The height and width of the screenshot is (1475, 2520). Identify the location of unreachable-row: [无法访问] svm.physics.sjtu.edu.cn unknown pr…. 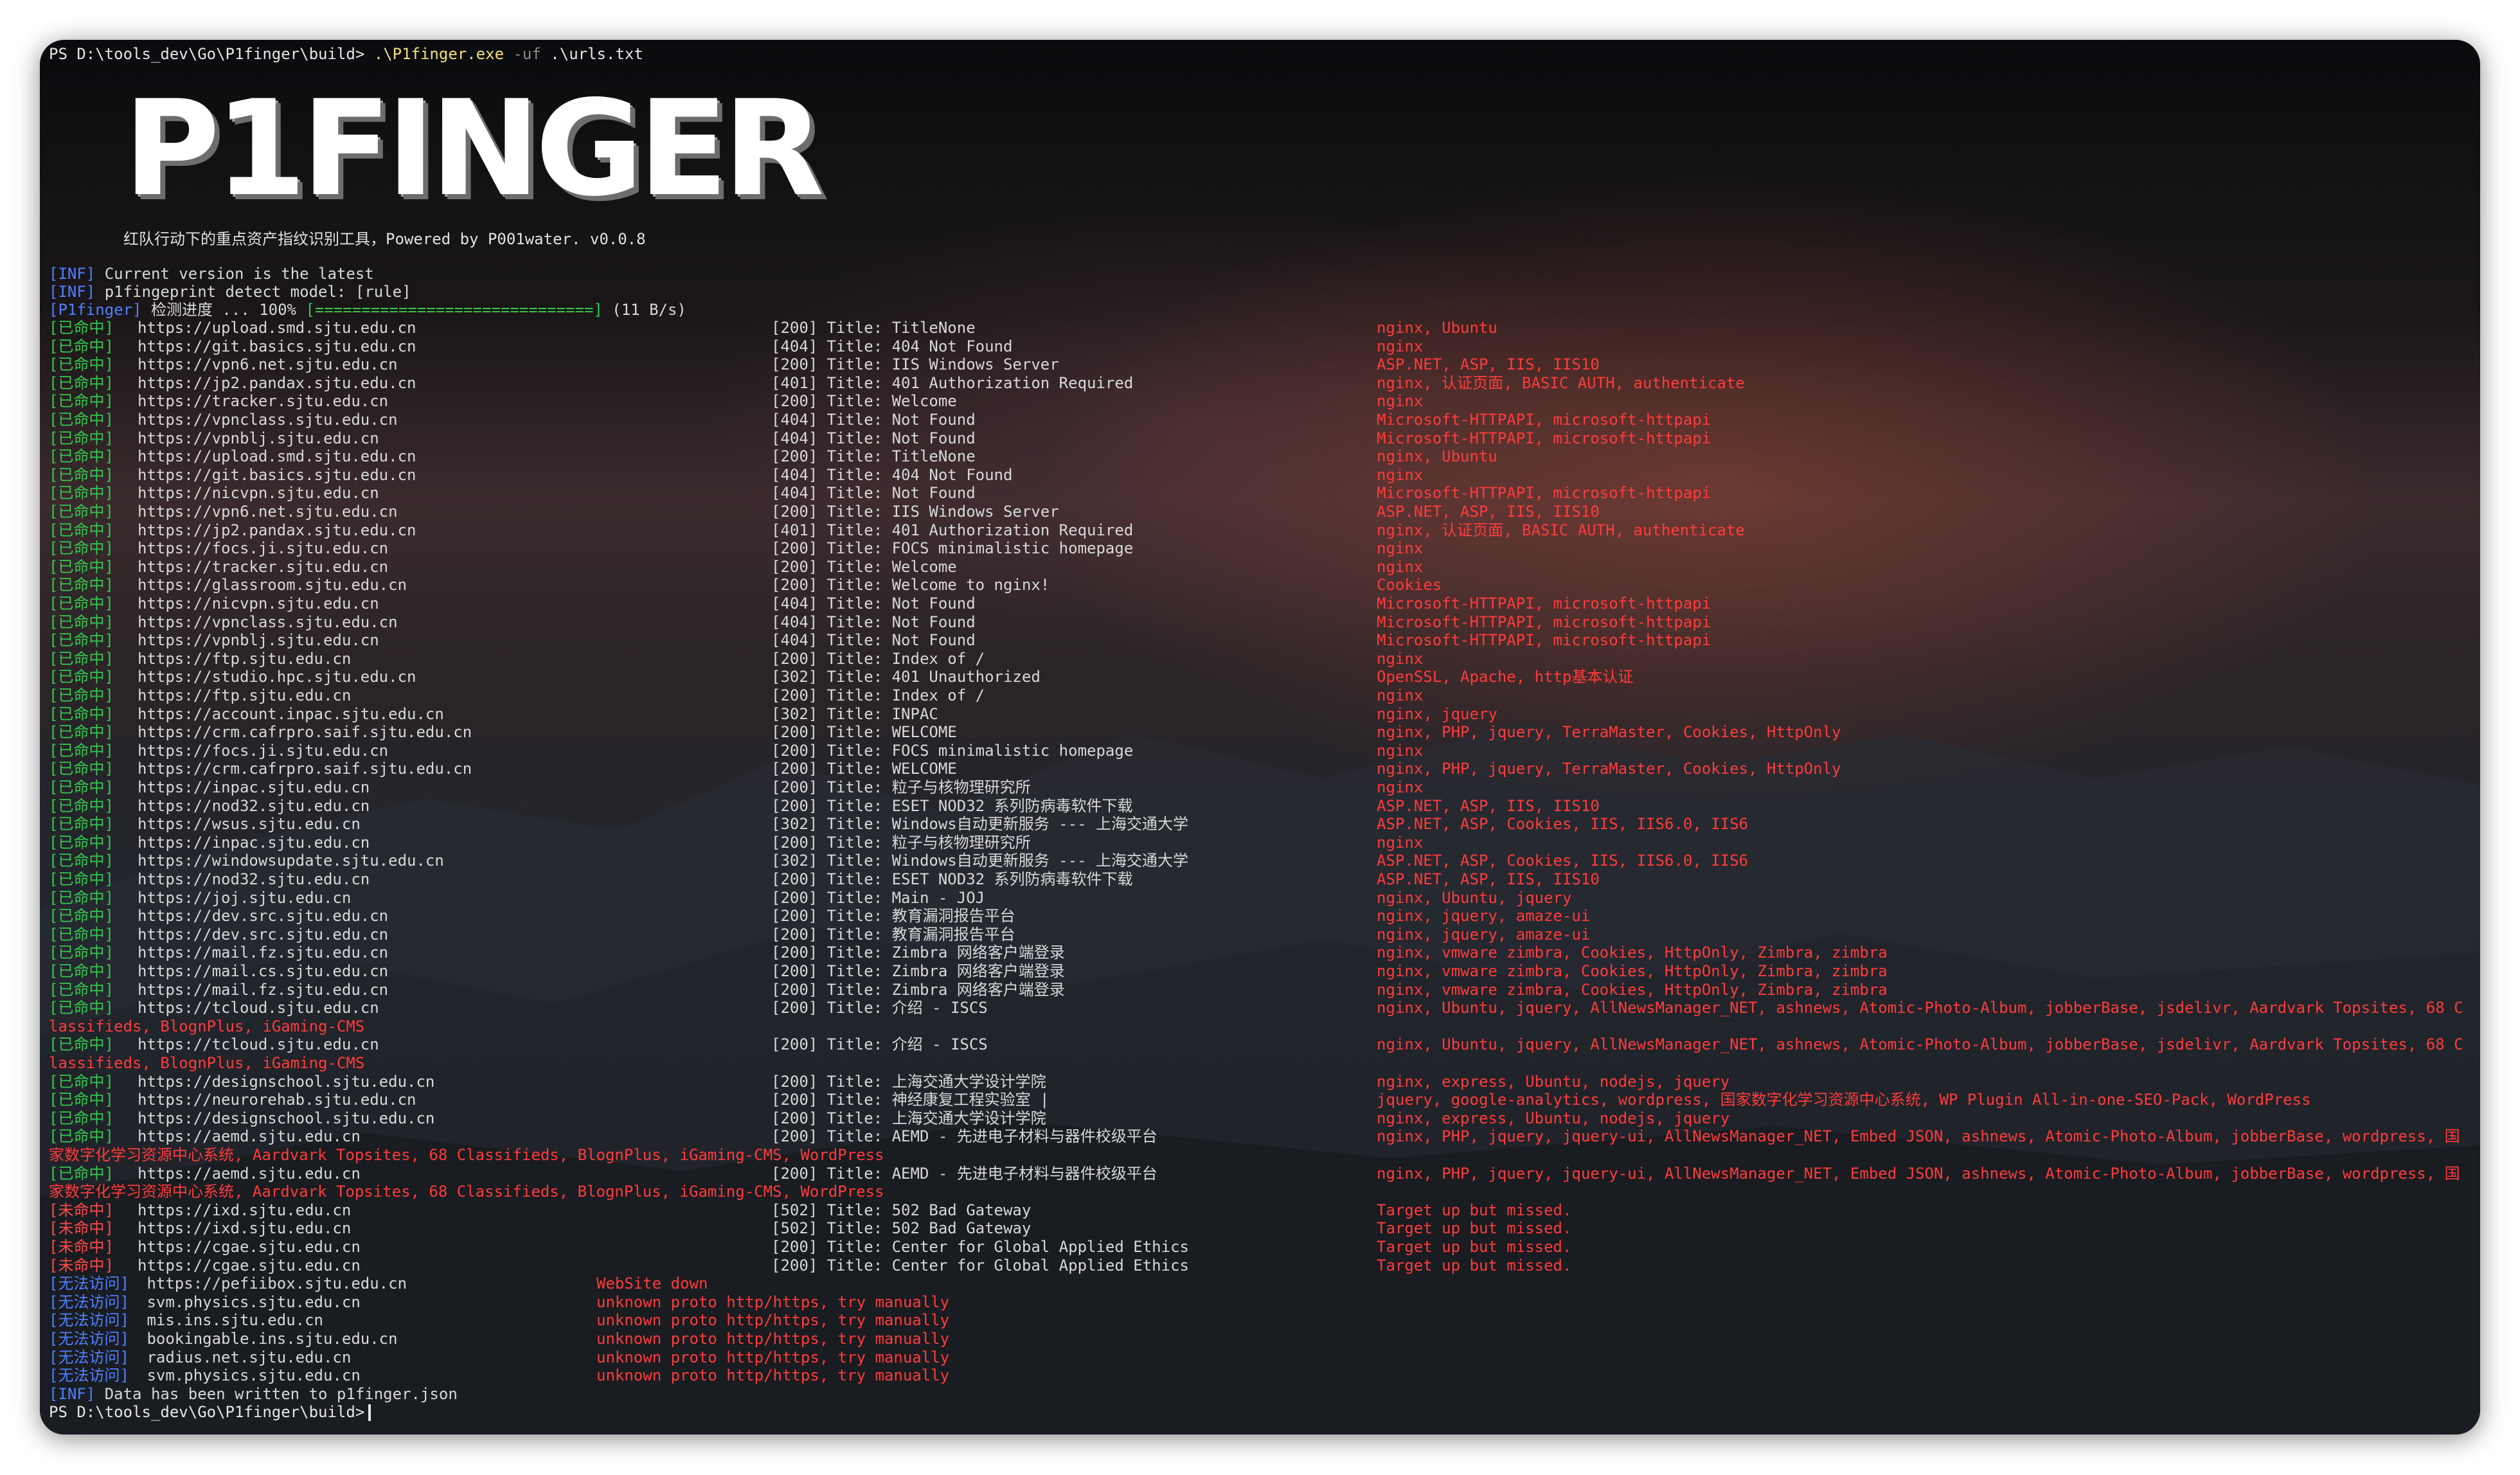
(1260, 1302).